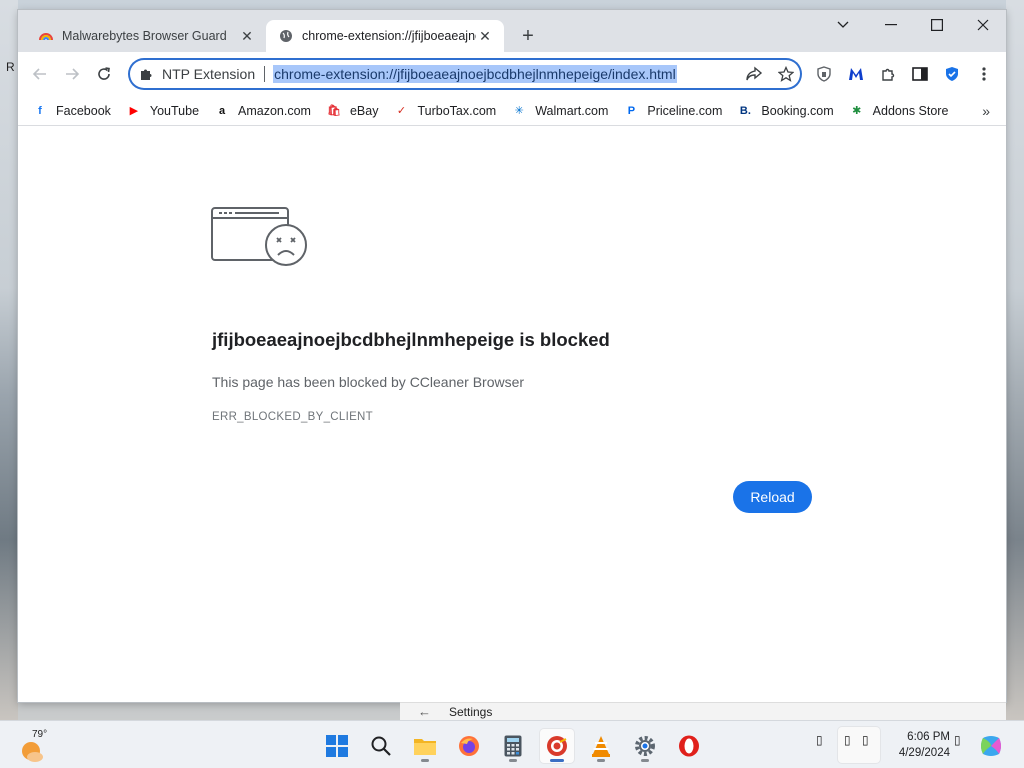  Describe the element at coordinates (209, 74) in the screenshot. I see `extension-chip-label: NTP Extension` at that location.